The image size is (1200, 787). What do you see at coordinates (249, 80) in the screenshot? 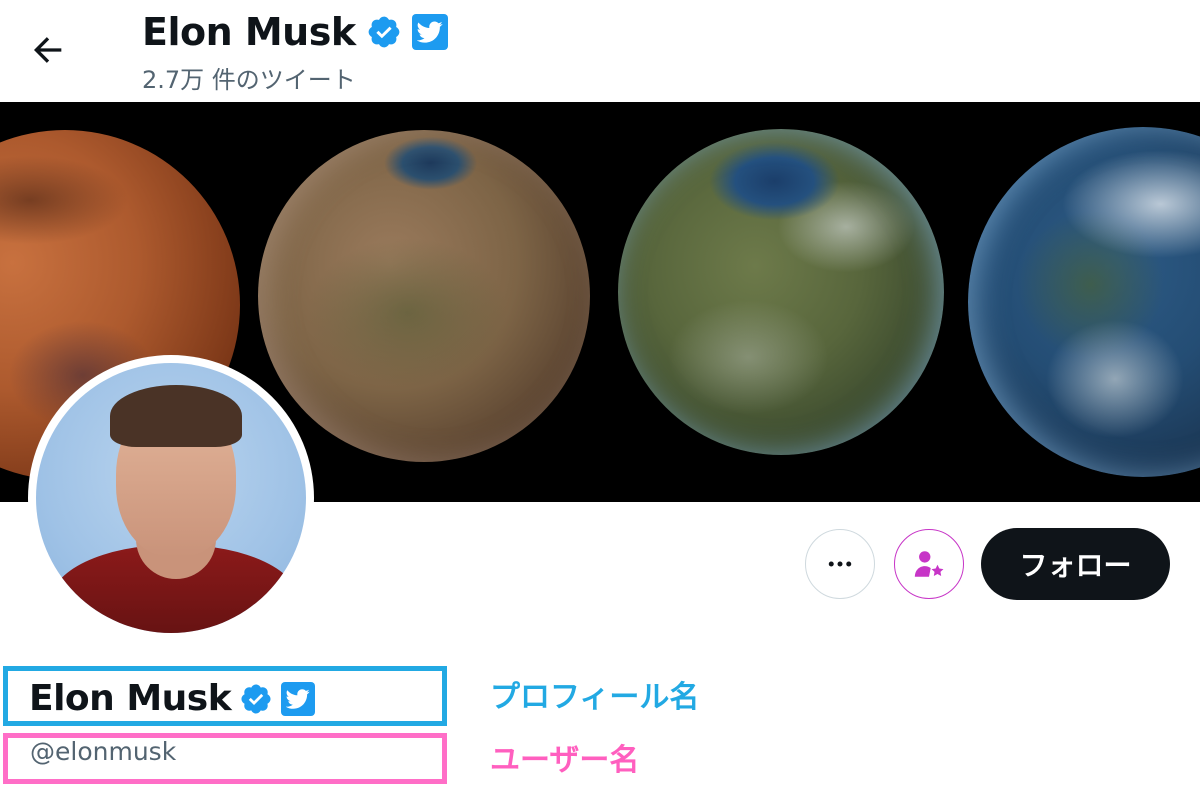
I see `tweet-count: 2.7万 件のツイート` at bounding box center [249, 80].